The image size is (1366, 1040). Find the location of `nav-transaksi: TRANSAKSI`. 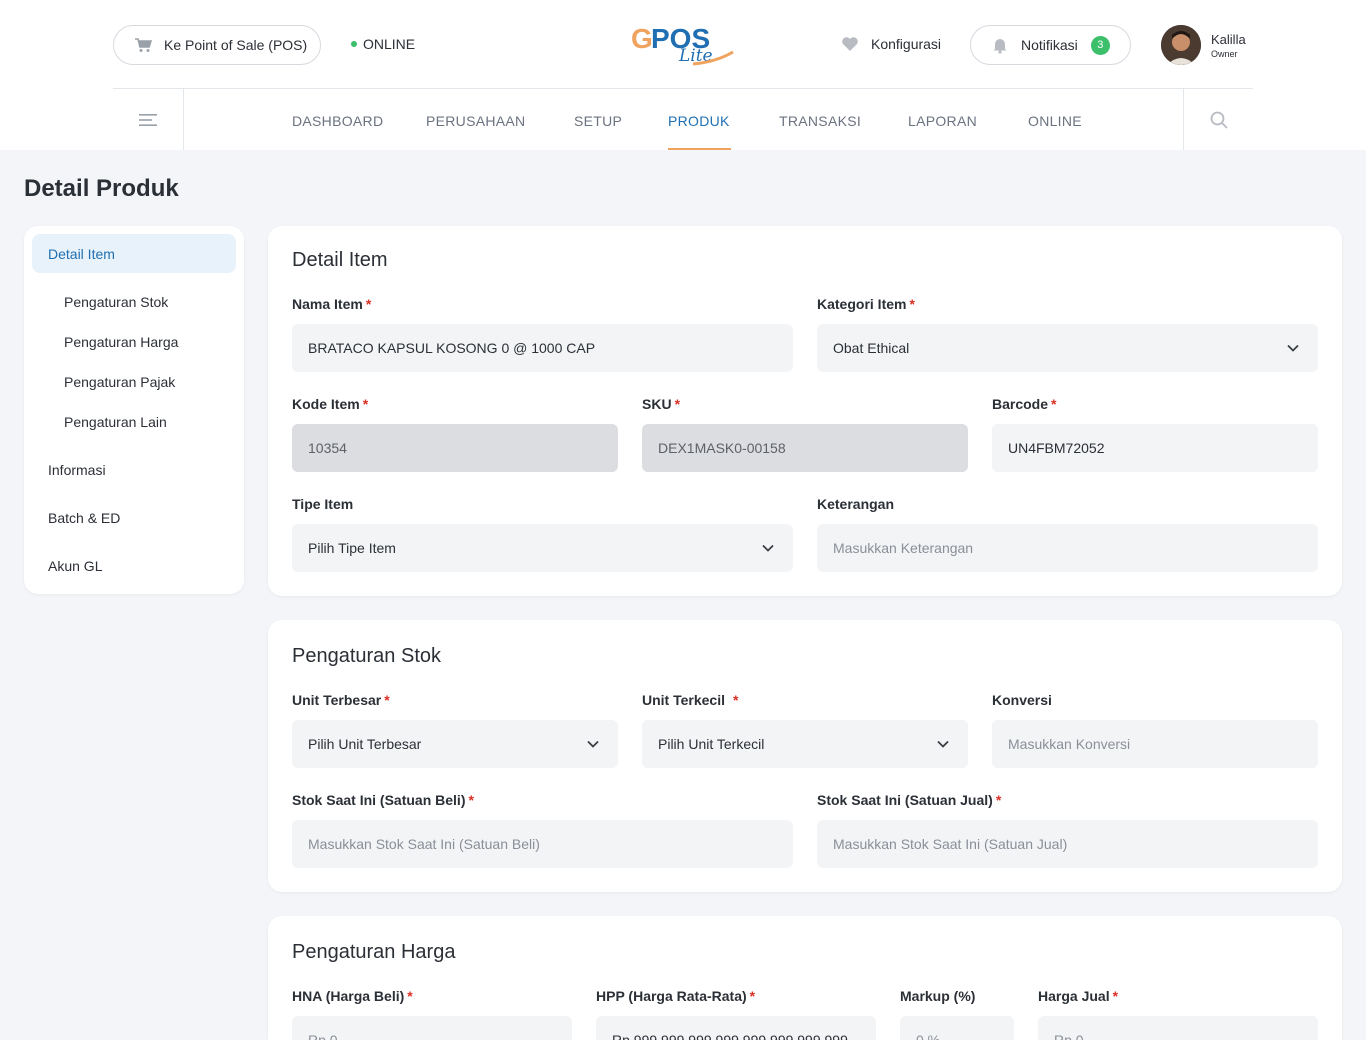

nav-transaksi: TRANSAKSI is located at coordinates (820, 121).